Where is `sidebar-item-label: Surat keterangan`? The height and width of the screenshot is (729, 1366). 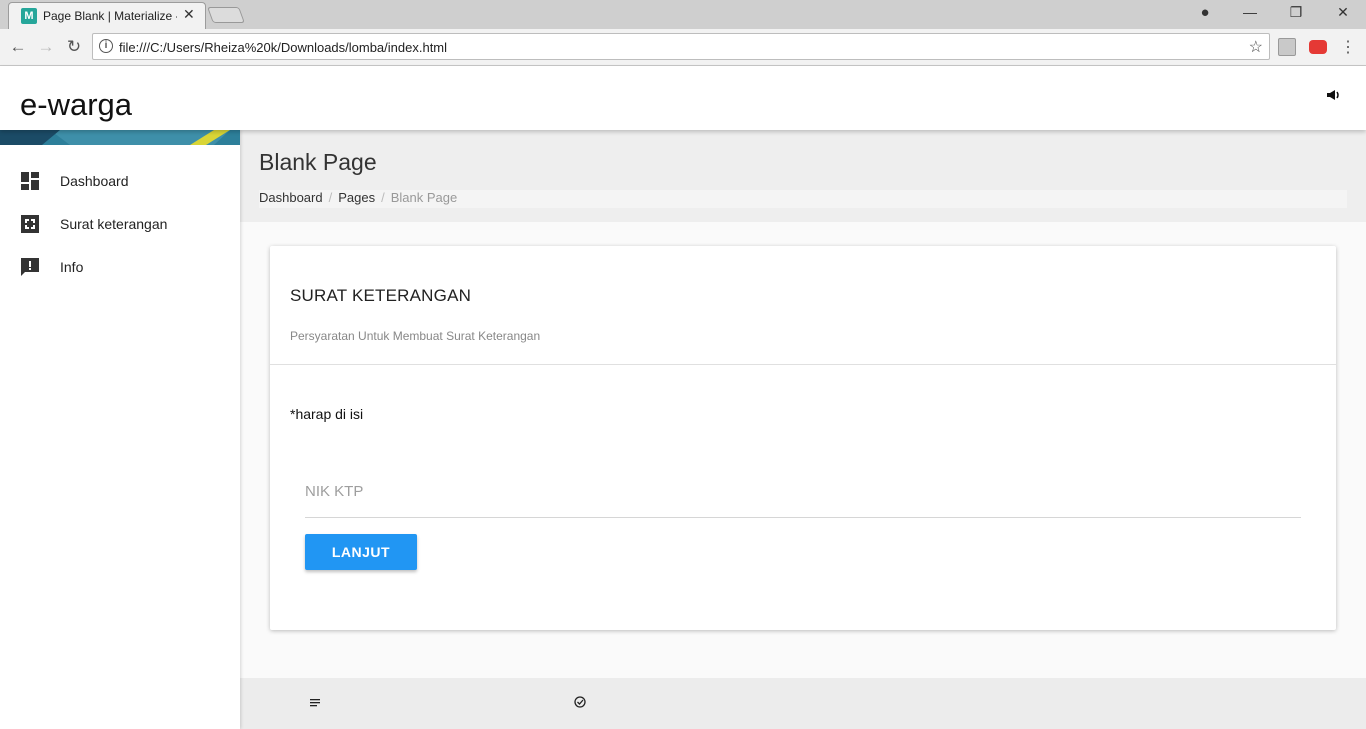 sidebar-item-label: Surat keterangan is located at coordinates (114, 224).